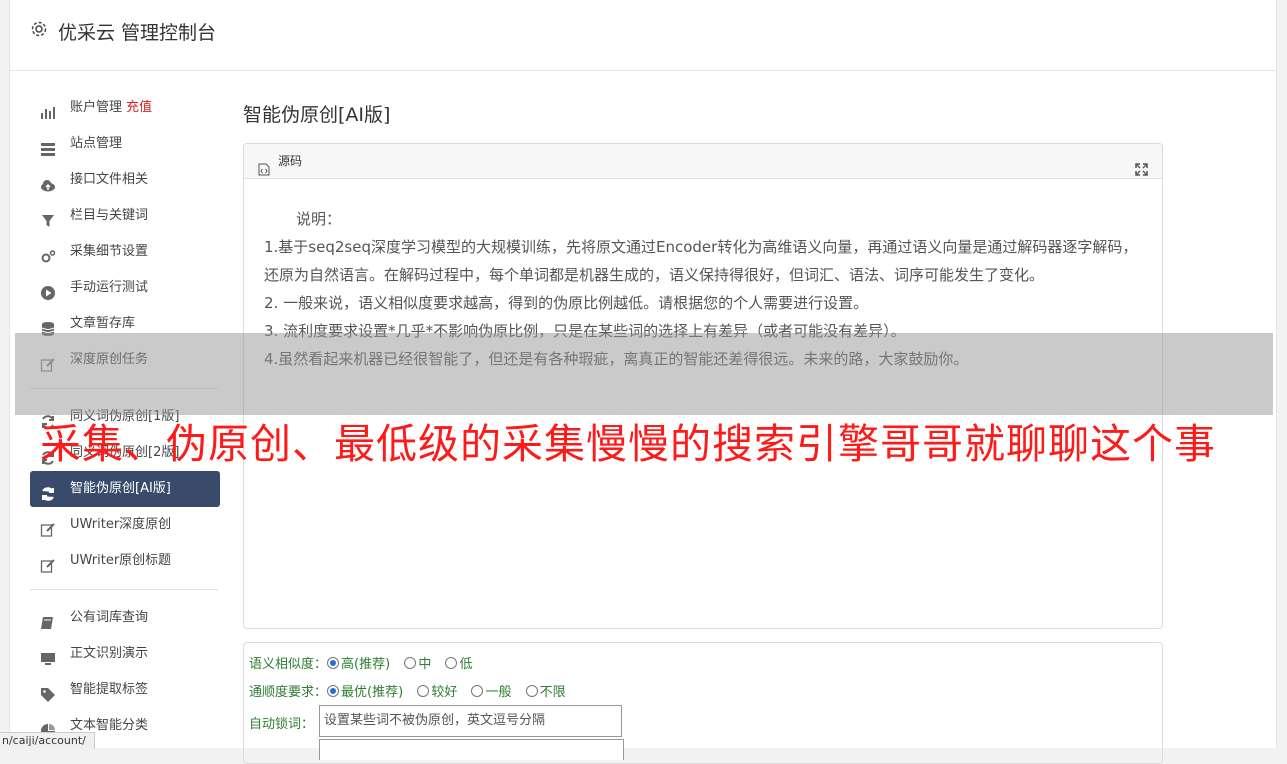 This screenshot has height=764, width=1287. Describe the element at coordinates (125, 144) in the screenshot. I see `sidebar-item-sites: 站点管理` at that location.